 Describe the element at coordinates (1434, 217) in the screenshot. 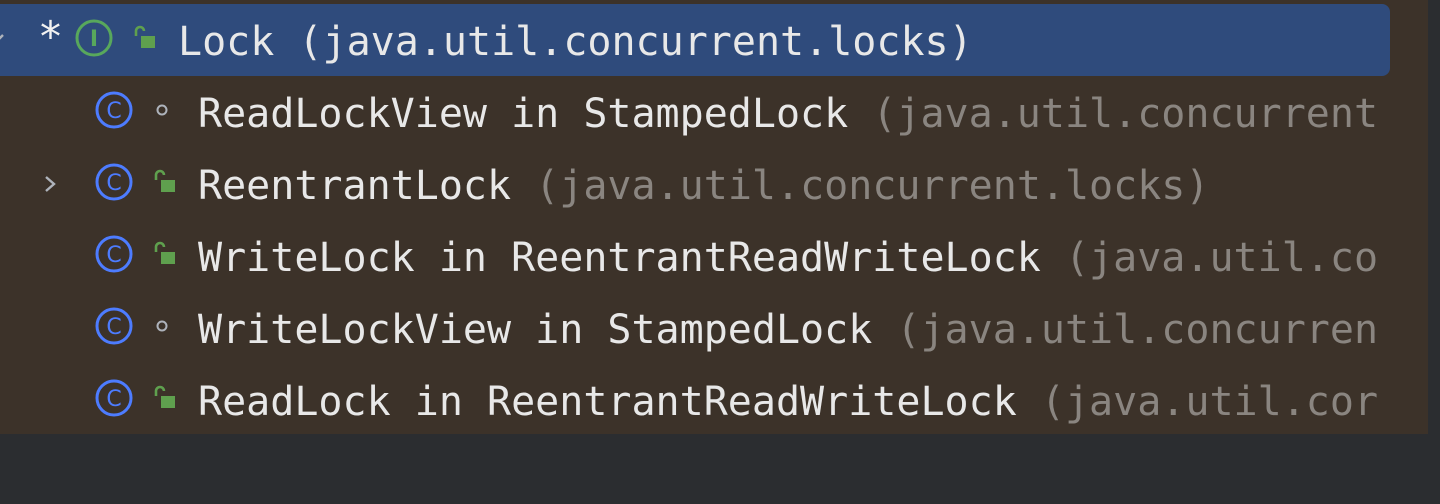

I see `scroll-edge` at that location.